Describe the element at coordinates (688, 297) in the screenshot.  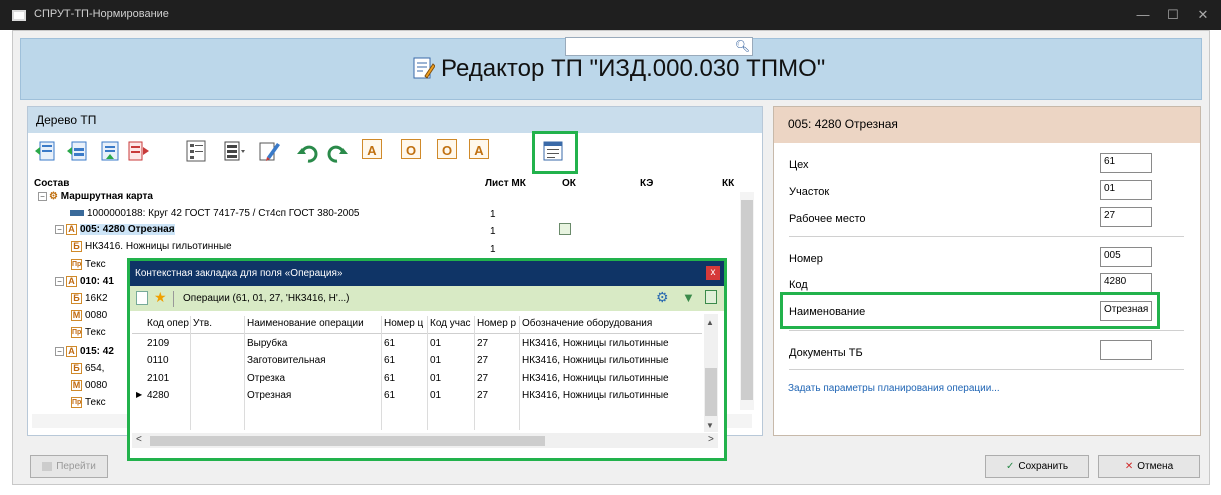
I see `filter-icon: ▼` at that location.